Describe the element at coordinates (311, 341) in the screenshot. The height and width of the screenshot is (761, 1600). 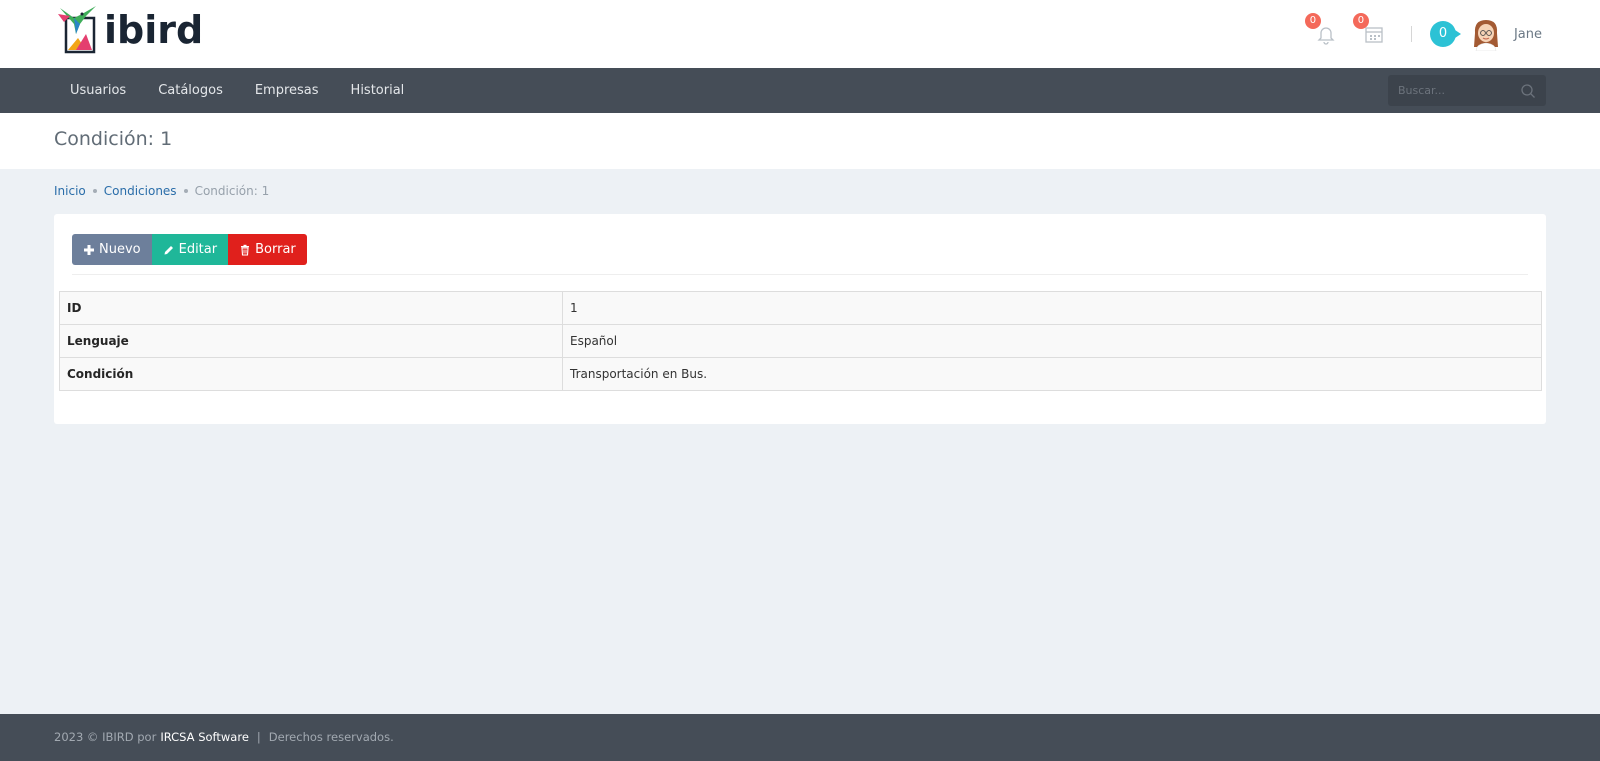
I see `field-label-lenguaje: Lenguaje` at that location.